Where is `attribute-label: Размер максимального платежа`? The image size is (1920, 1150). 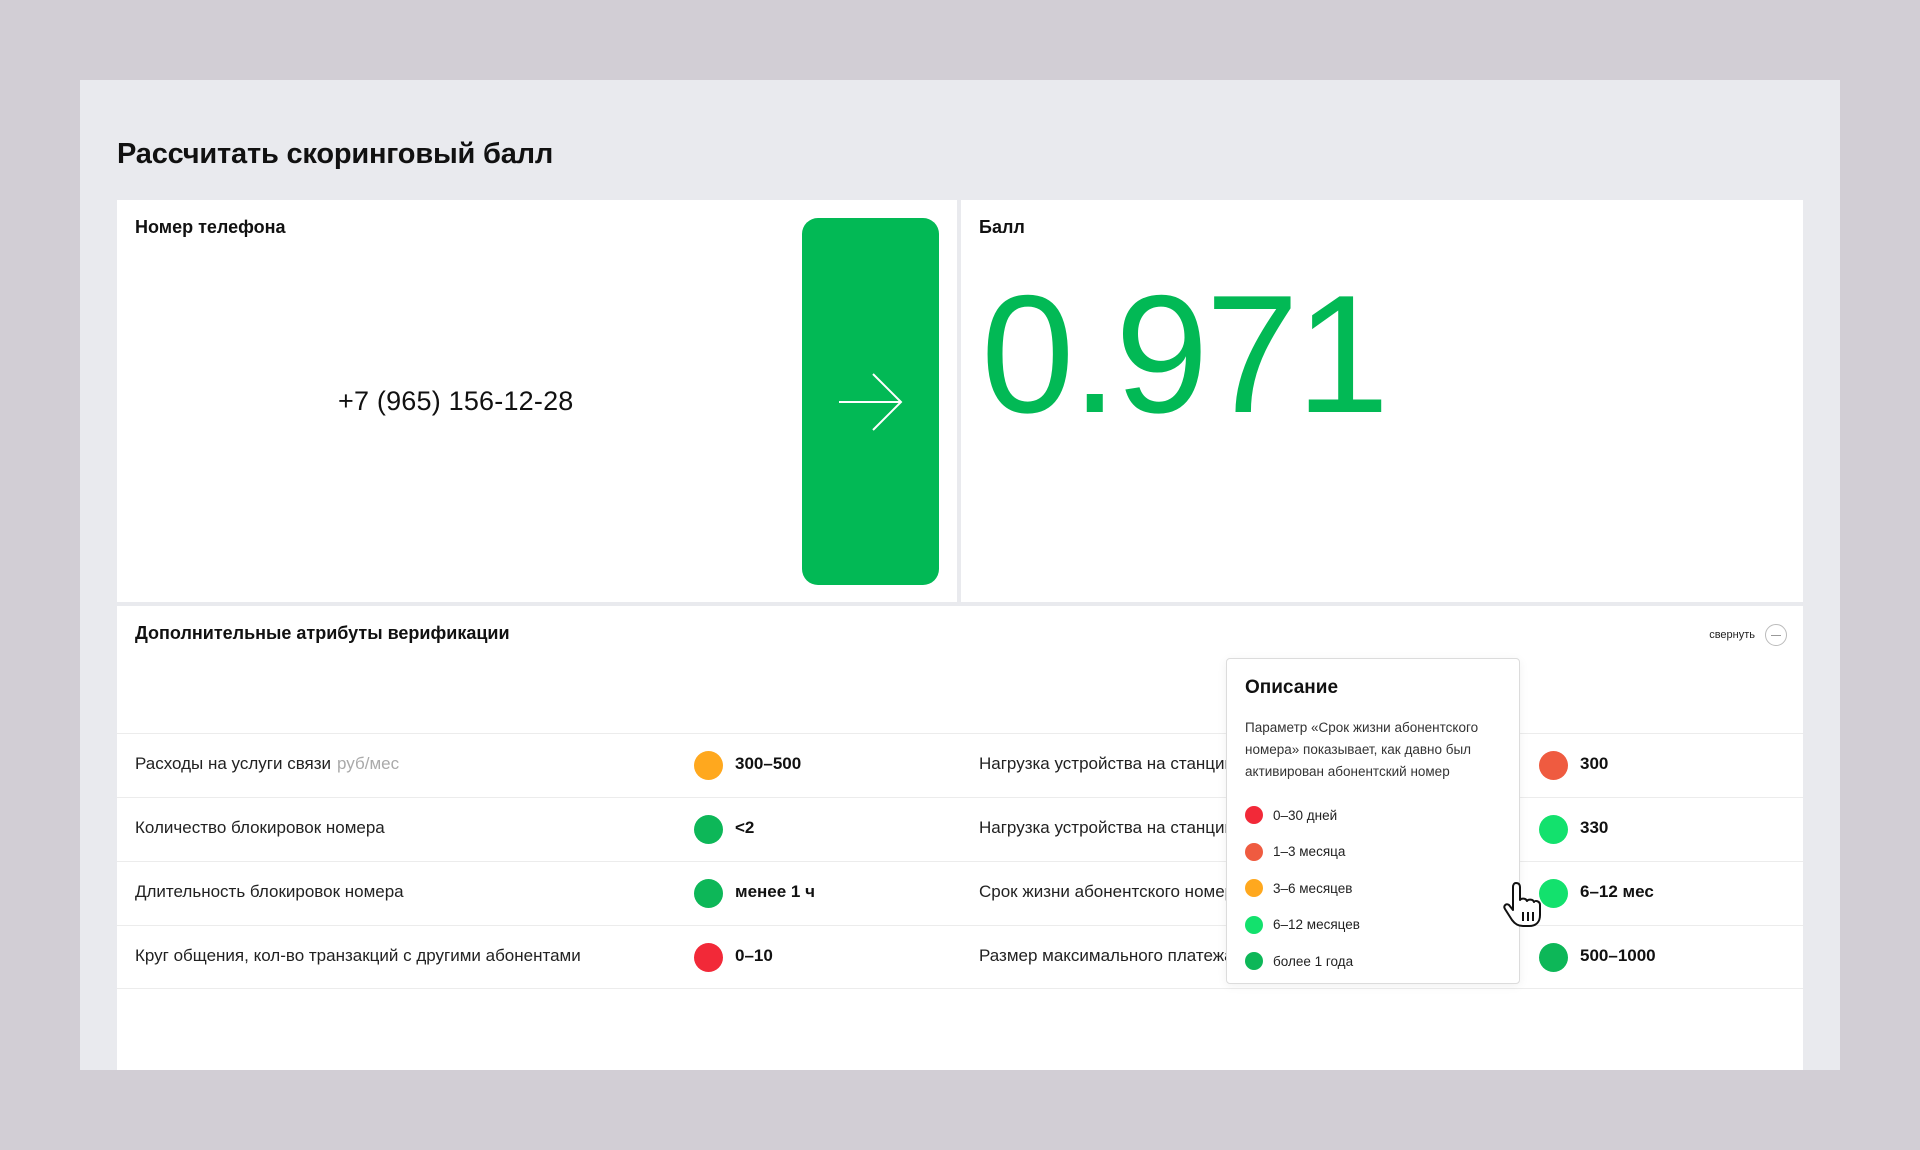
attribute-label: Размер максимального платежа is located at coordinates (1106, 955).